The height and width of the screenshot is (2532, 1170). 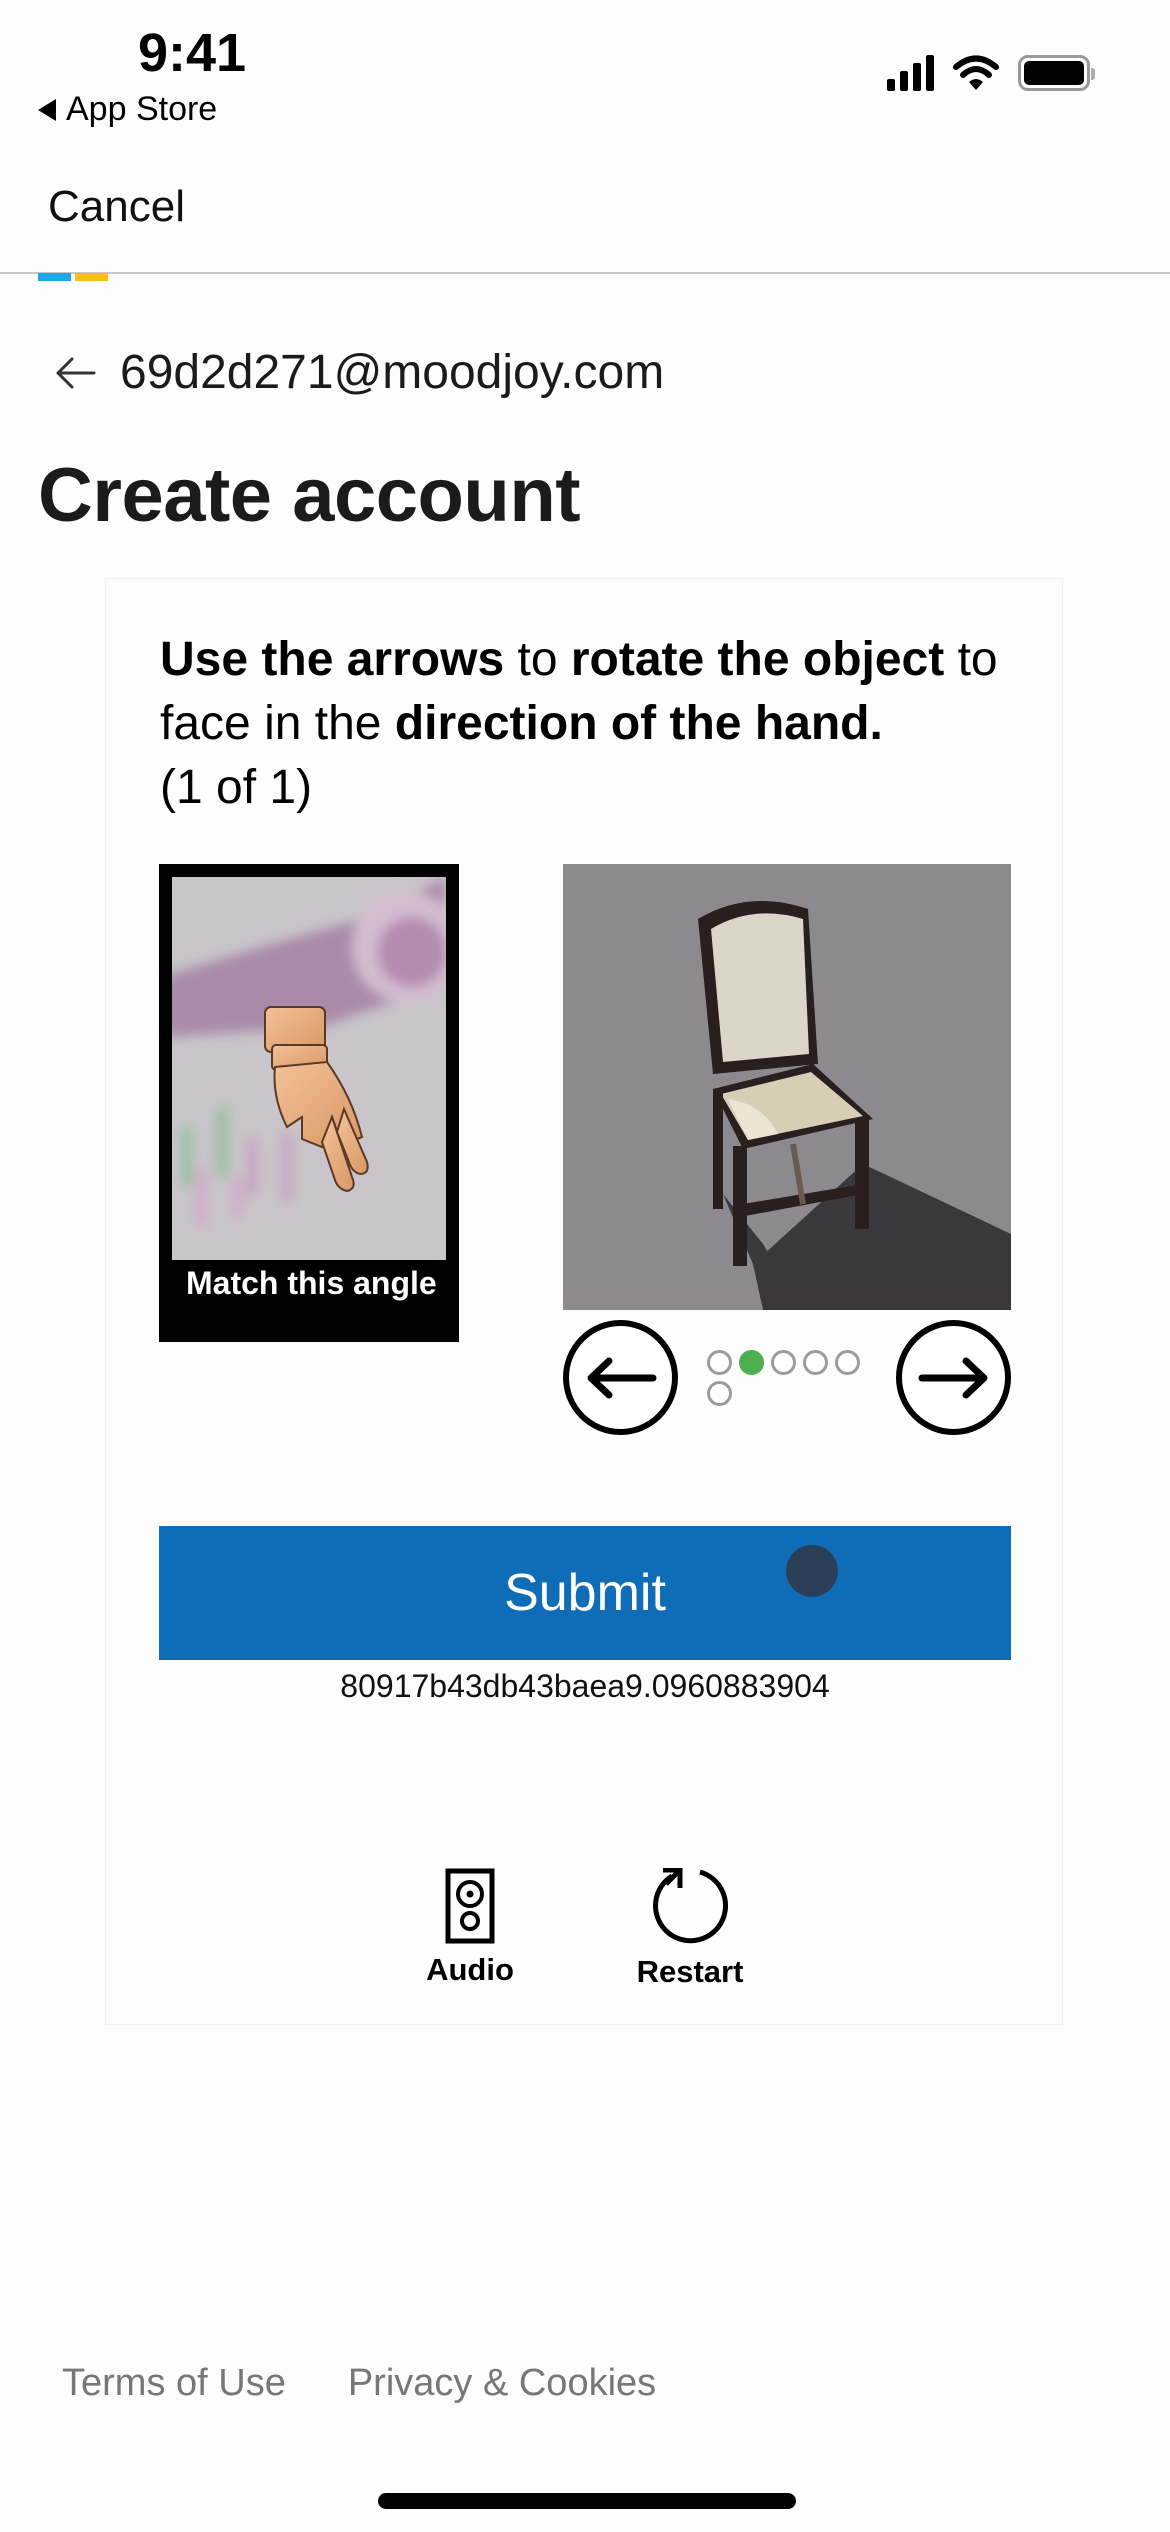 What do you see at coordinates (787, 1378) in the screenshot?
I see `rotation-pager` at bounding box center [787, 1378].